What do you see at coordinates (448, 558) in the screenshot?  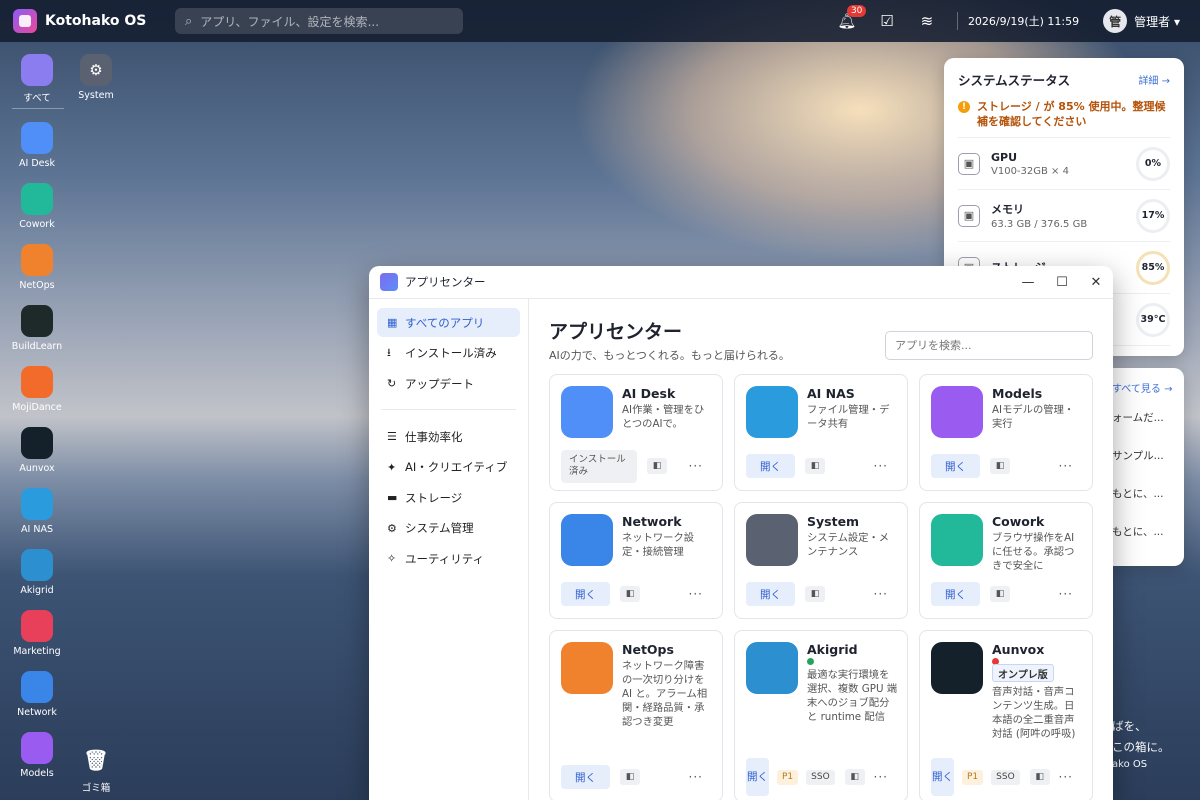 I see `sidebar-category-ユーティリティ: ✧ ユーティリティ` at bounding box center [448, 558].